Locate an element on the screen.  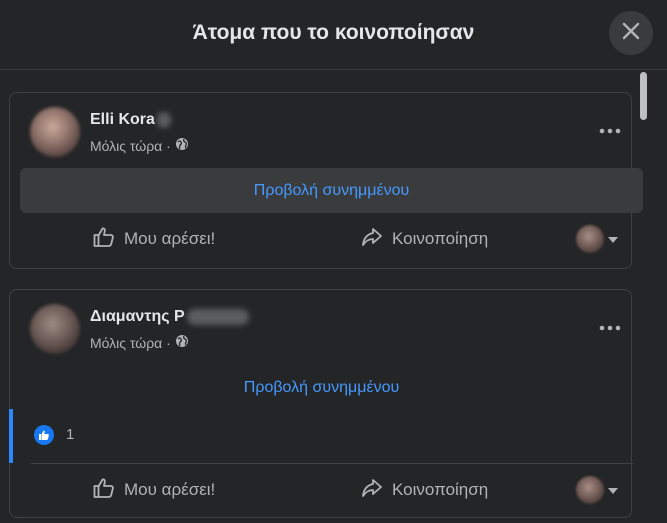
dialog-header: Άτομα που το κοινοποίησαν is located at coordinates (333, 35).